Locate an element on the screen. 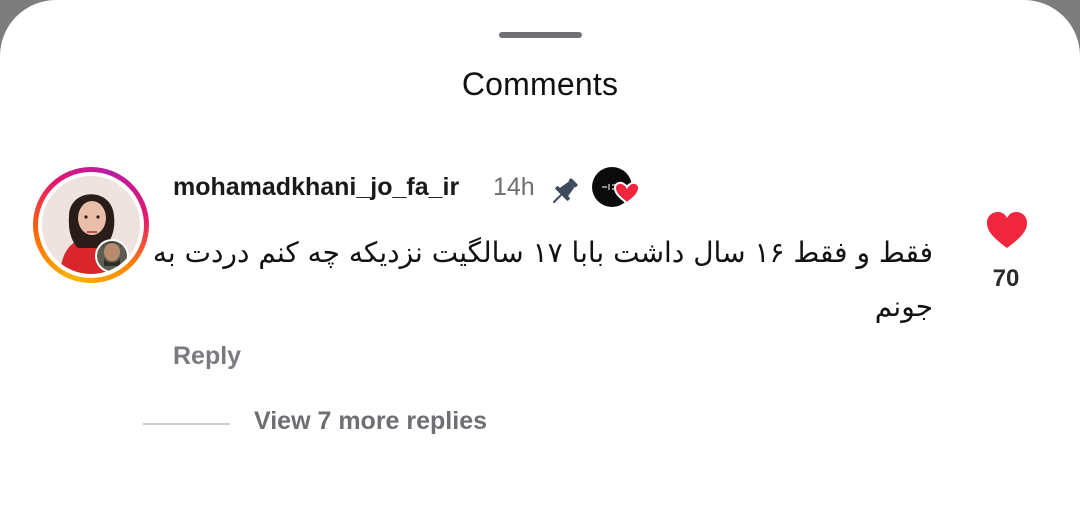 The height and width of the screenshot is (520, 1080). drag-handle is located at coordinates (540, 35).